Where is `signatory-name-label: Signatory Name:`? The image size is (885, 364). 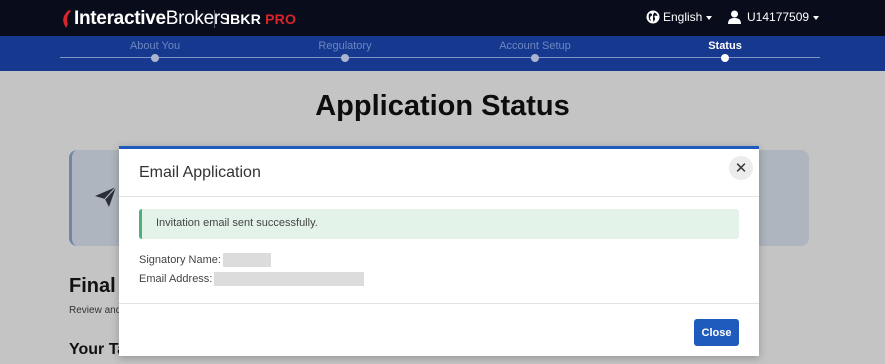
signatory-name-label: Signatory Name: is located at coordinates (180, 260).